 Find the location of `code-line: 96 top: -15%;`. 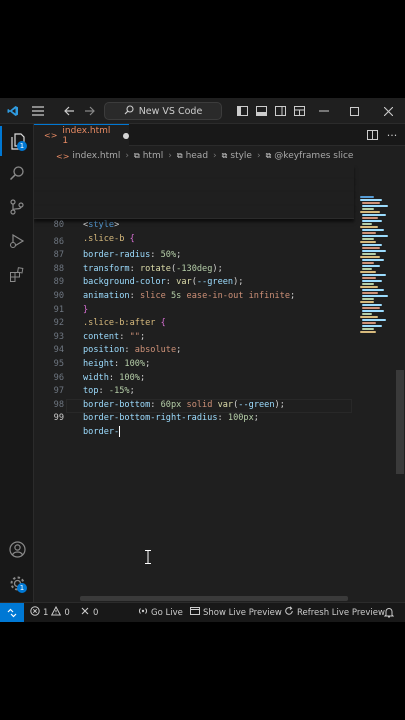

code-line: 96 top: -15%; is located at coordinates (194, 377).